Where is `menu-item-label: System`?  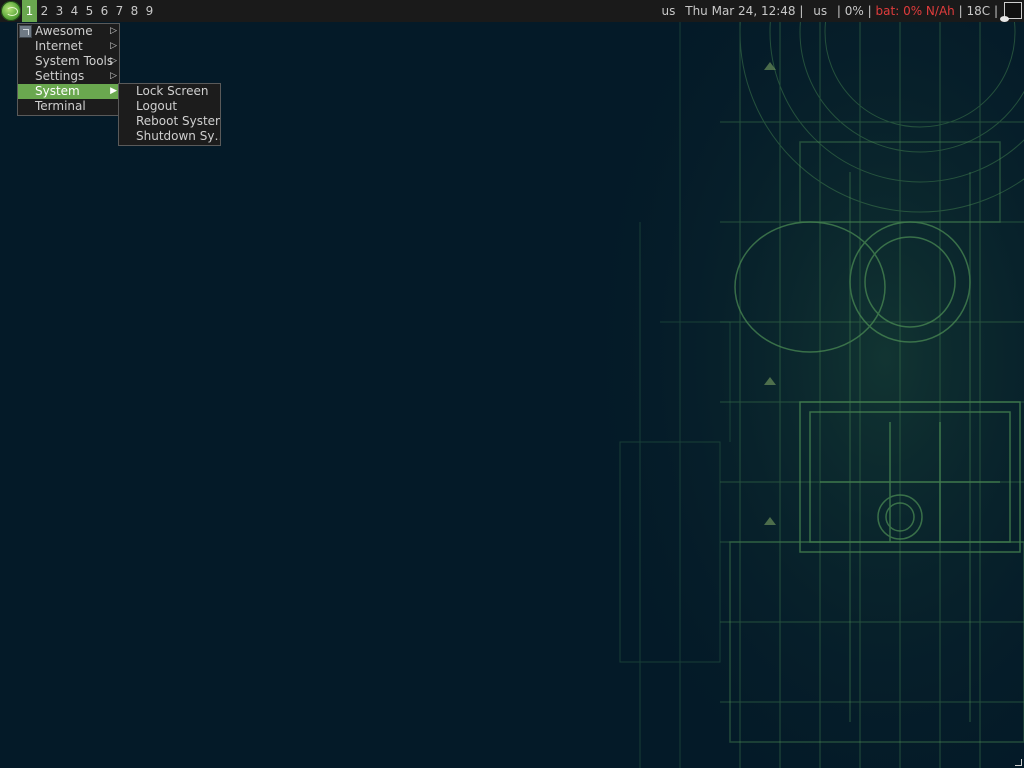 menu-item-label: System is located at coordinates (57, 91).